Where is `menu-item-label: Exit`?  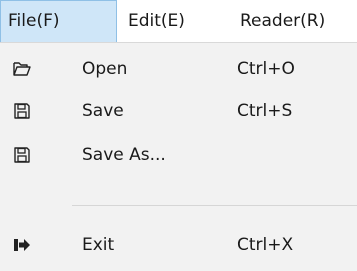 menu-item-label: Exit is located at coordinates (98, 245).